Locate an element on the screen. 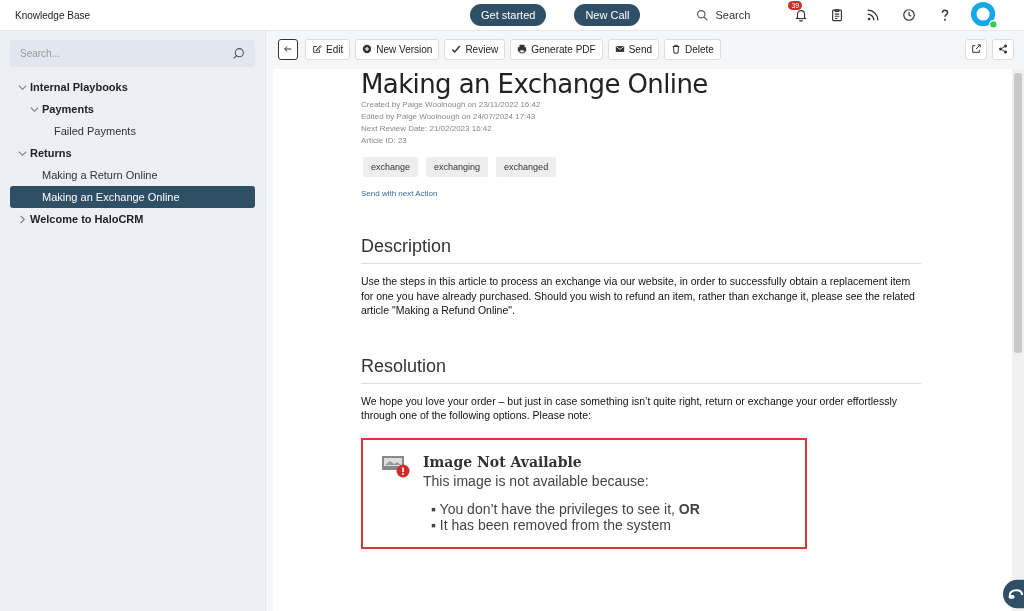 The height and width of the screenshot is (611, 1024). tag-chip: exchange is located at coordinates (391, 167).